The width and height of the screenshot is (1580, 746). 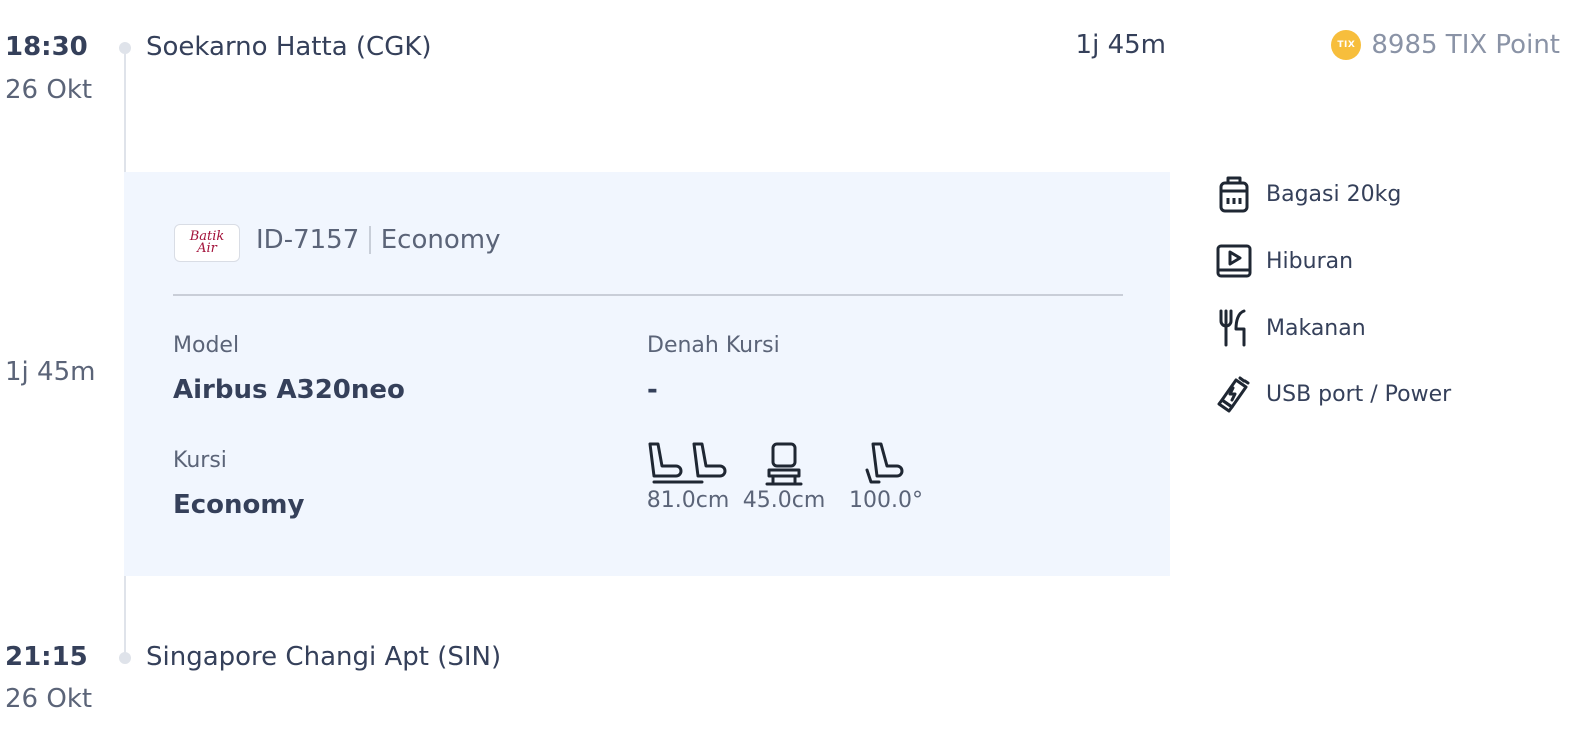 What do you see at coordinates (1465, 45) in the screenshot?
I see `tix-point-label: 8985 TIX Point` at bounding box center [1465, 45].